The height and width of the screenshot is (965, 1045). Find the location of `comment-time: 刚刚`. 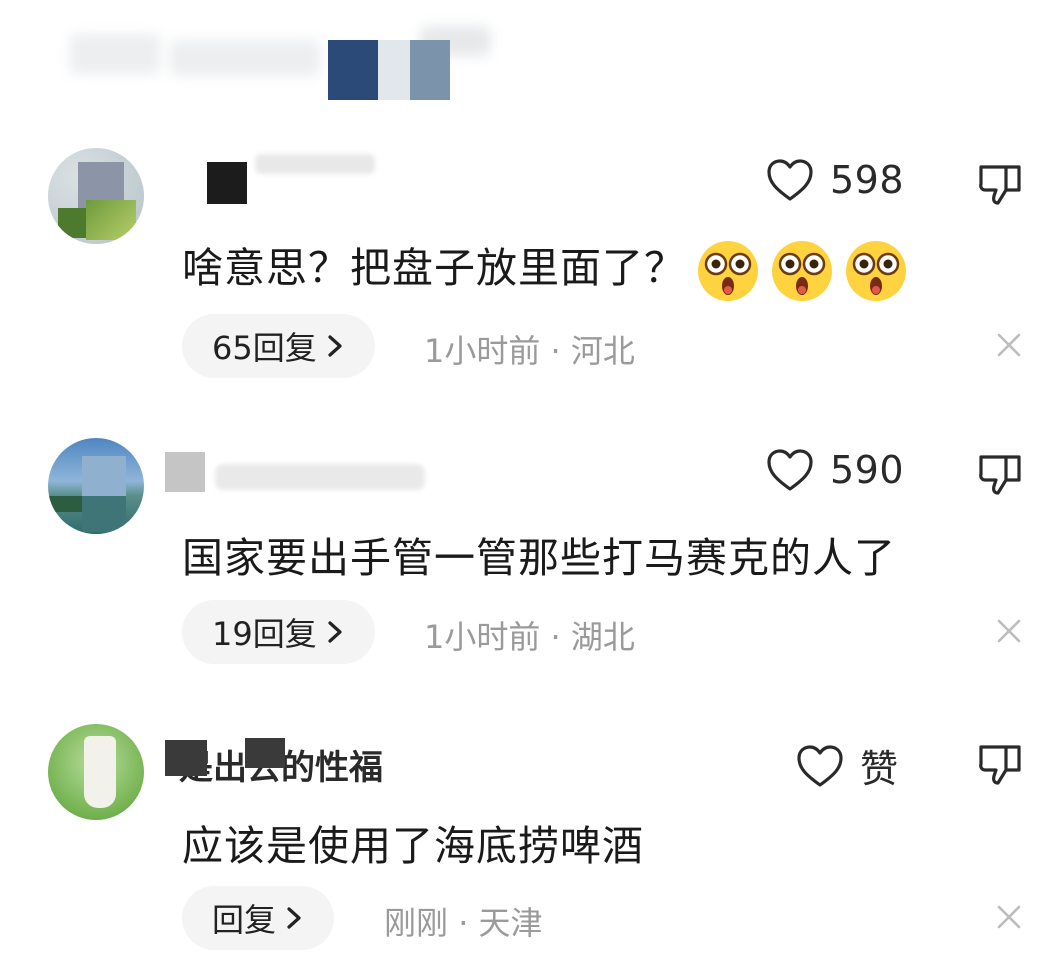

comment-time: 刚刚 is located at coordinates (416, 923).